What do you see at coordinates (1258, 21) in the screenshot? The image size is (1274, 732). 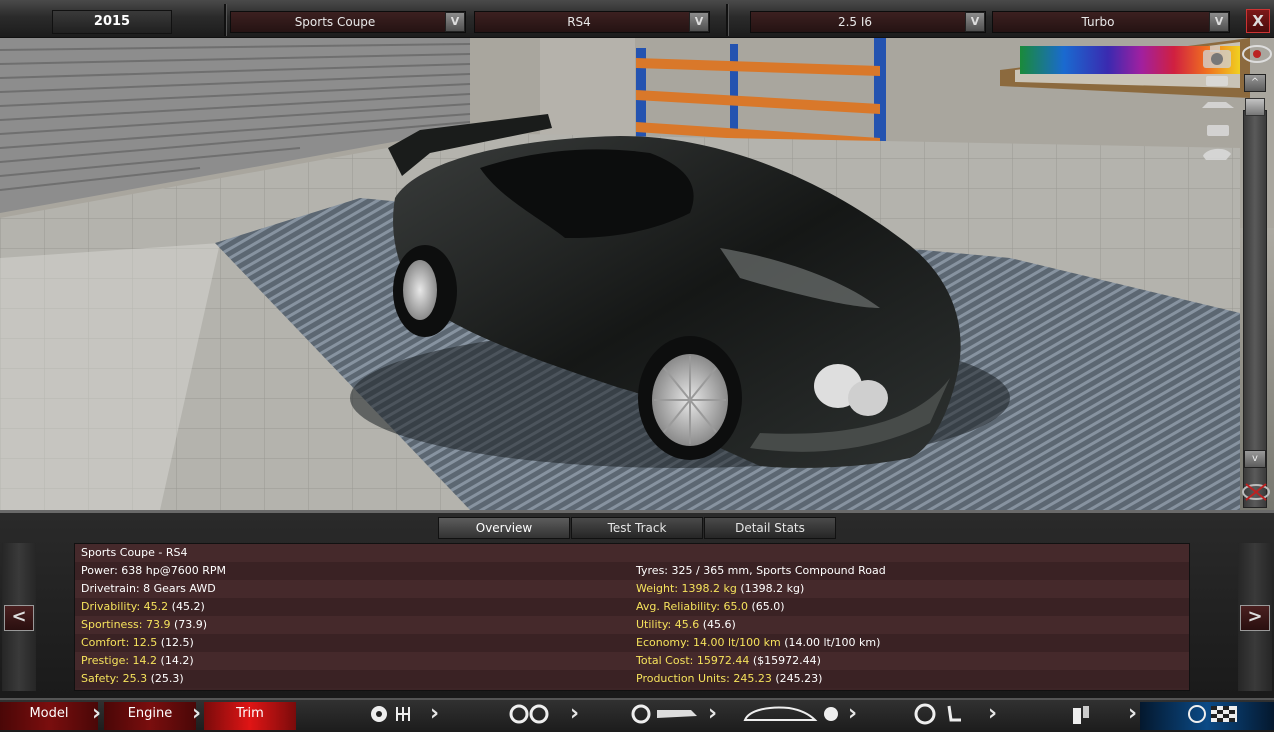 I see `close-button: X` at bounding box center [1258, 21].